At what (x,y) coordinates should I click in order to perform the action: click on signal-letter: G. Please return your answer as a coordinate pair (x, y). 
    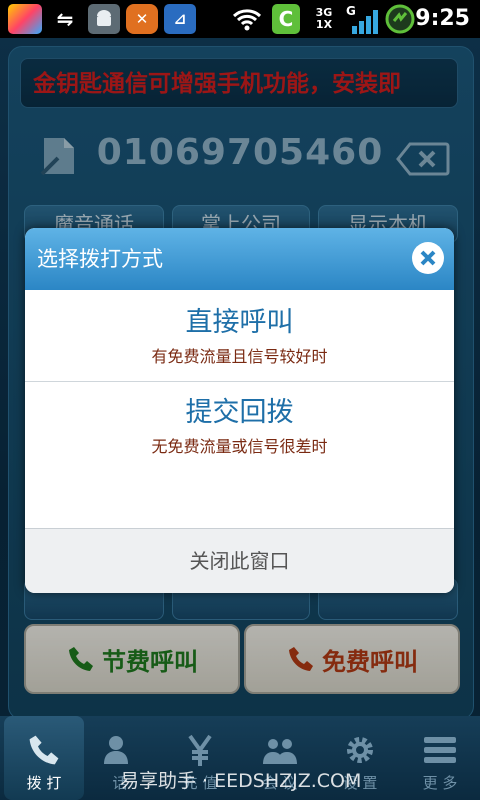
    Looking at the image, I should click on (351, 11).